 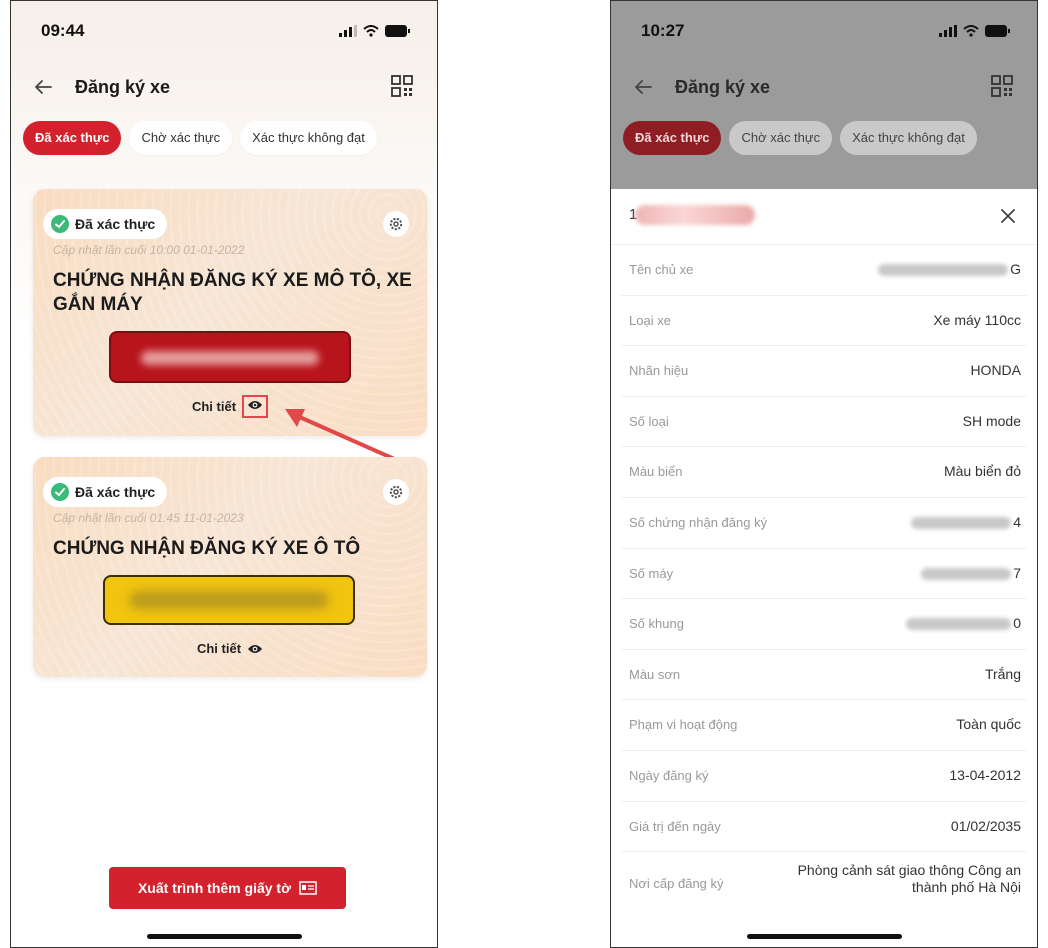 I want to click on row-value: SH mode, so click(x=991, y=420).